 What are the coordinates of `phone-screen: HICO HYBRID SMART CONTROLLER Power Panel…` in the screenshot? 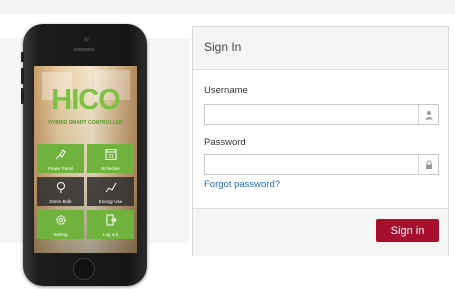 It's located at (85, 159).